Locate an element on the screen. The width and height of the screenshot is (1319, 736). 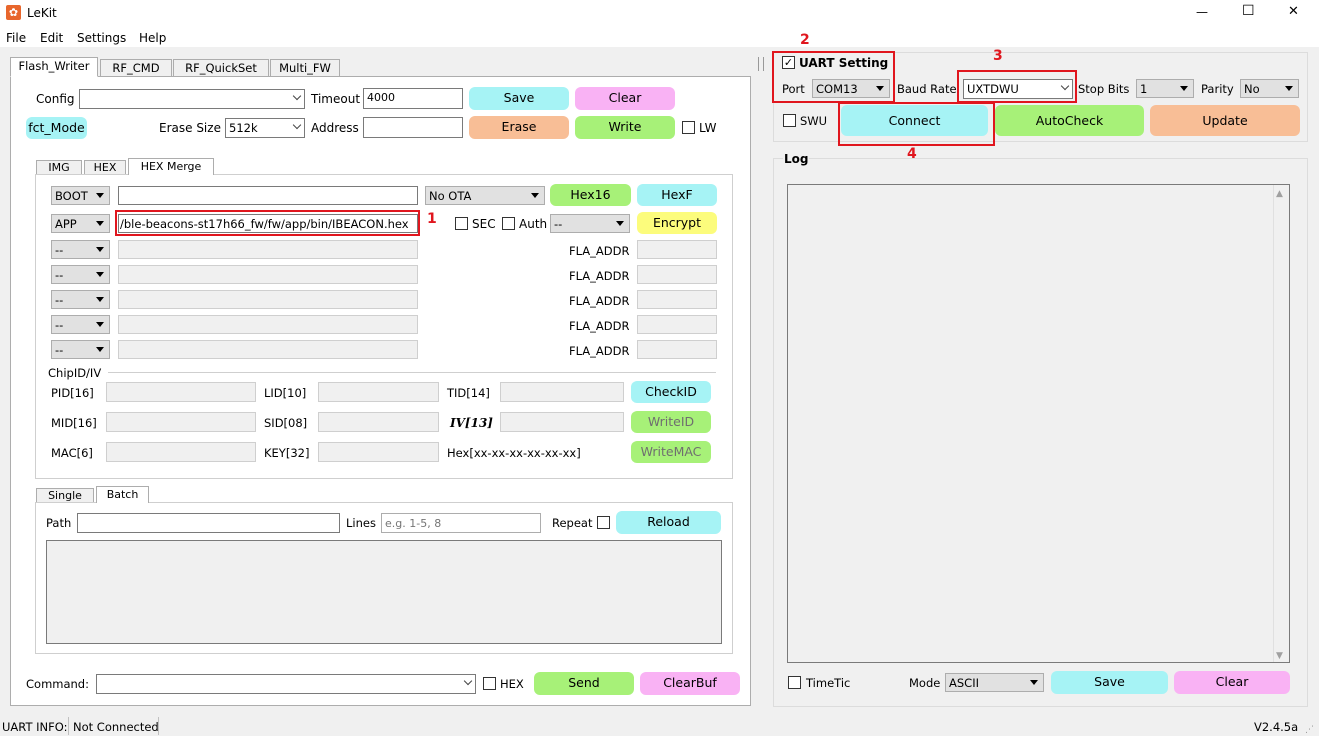
path-field is located at coordinates (208, 523).